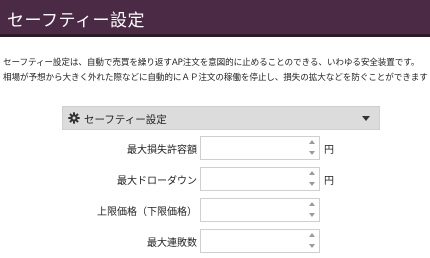 Image resolution: width=430 pixels, height=258 pixels. I want to click on max-drawdown-input, so click(250, 179).